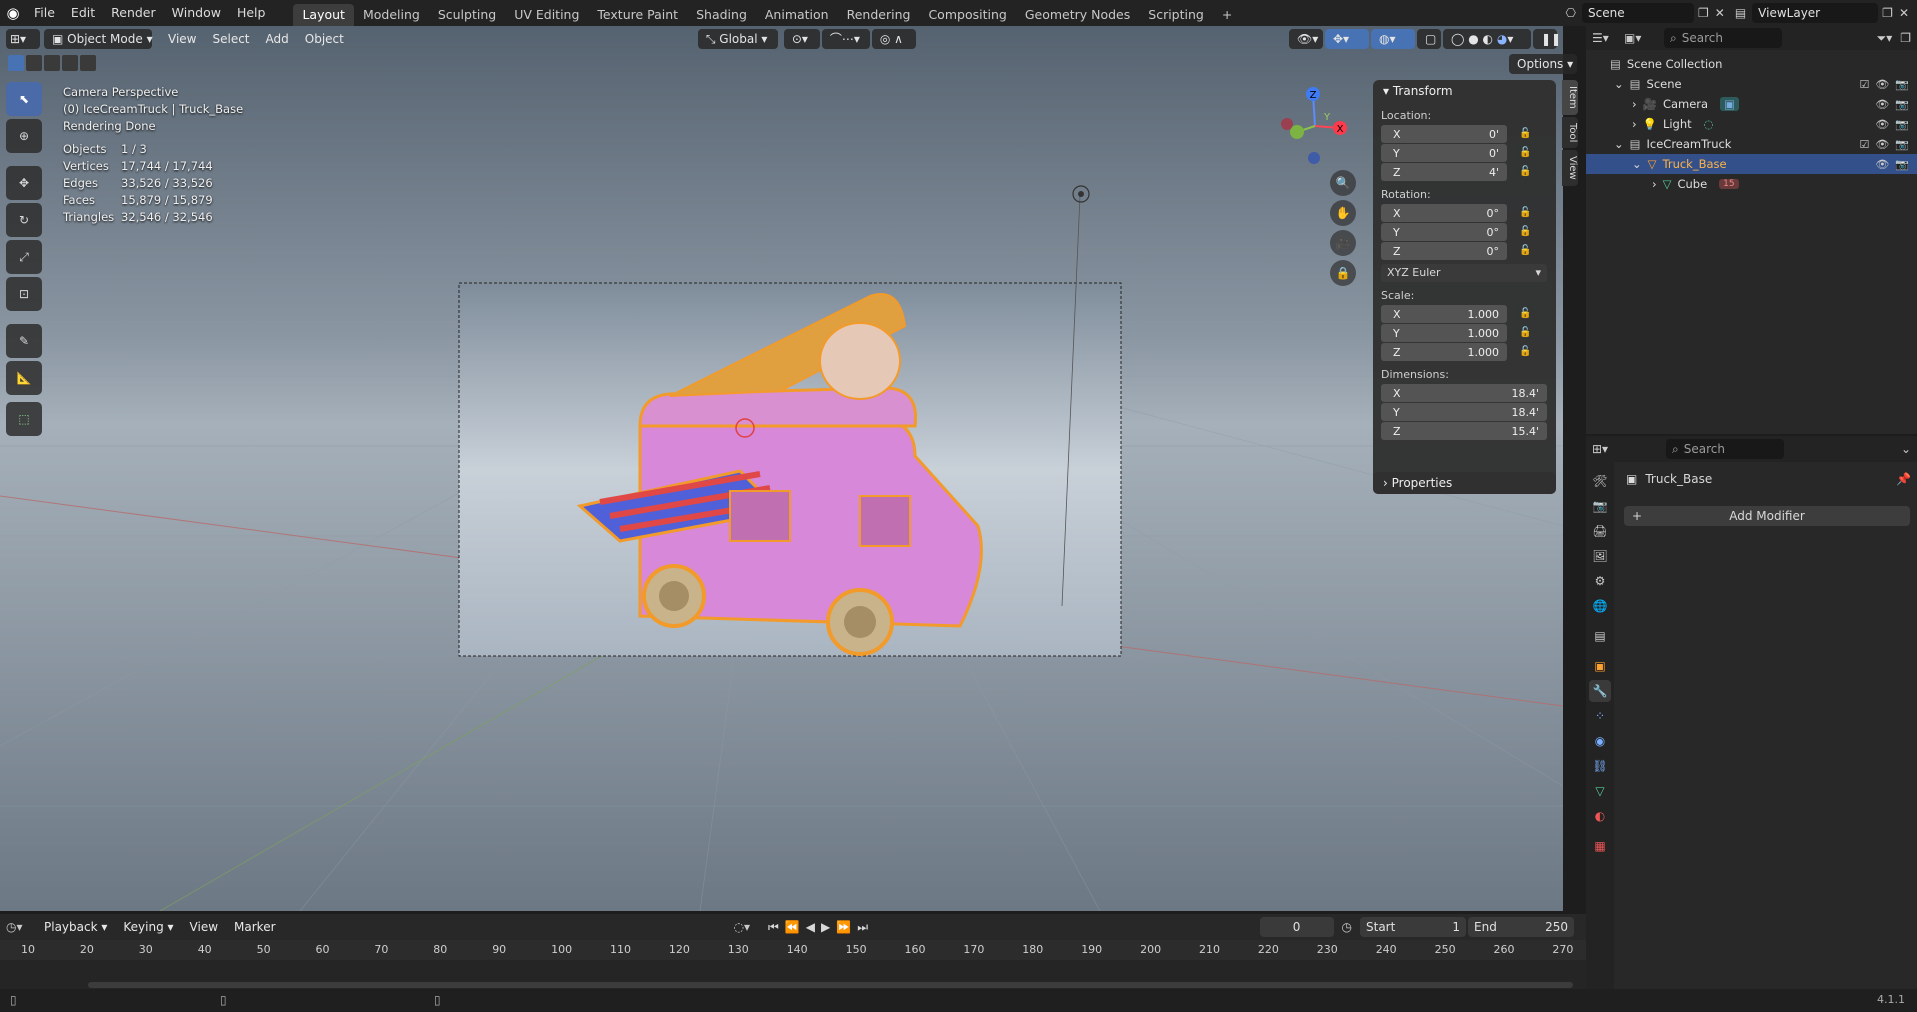  I want to click on shading-mode-buttons: ◯ ● ◐ ◕▾, so click(1487, 39).